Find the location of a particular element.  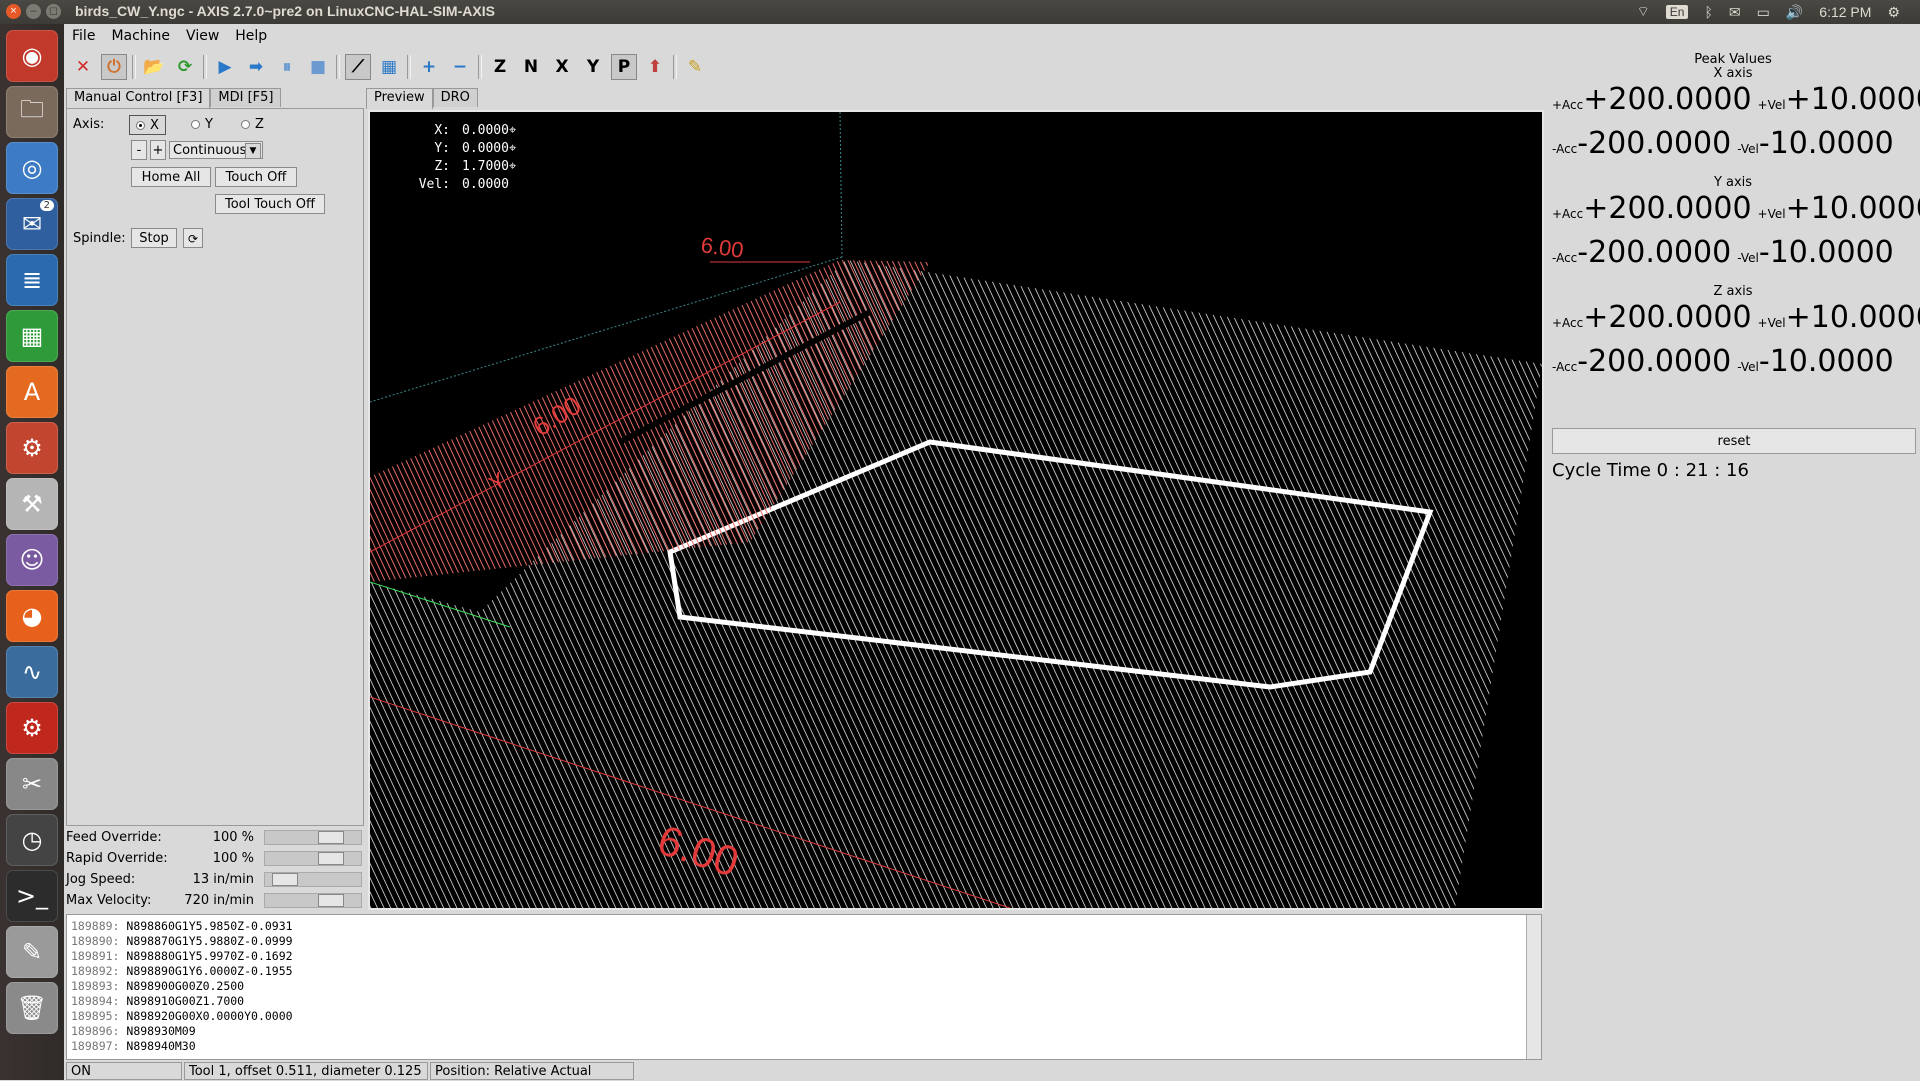

close-window-icon: × is located at coordinates (13, 11).